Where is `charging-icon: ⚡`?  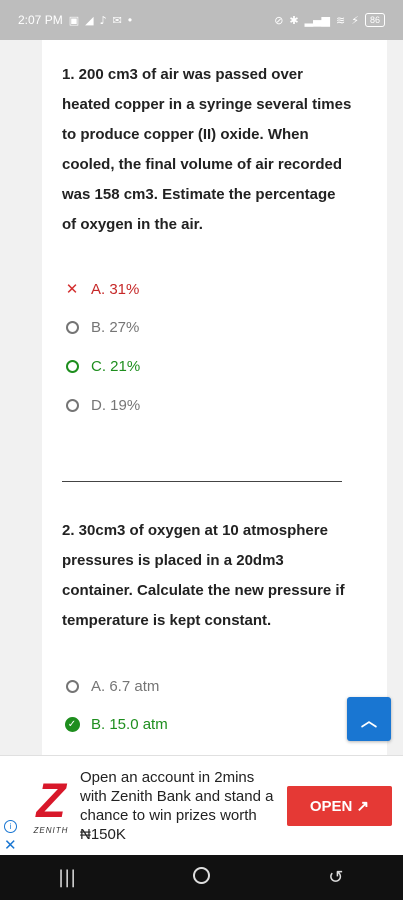
charging-icon: ⚡ is located at coordinates (355, 20).